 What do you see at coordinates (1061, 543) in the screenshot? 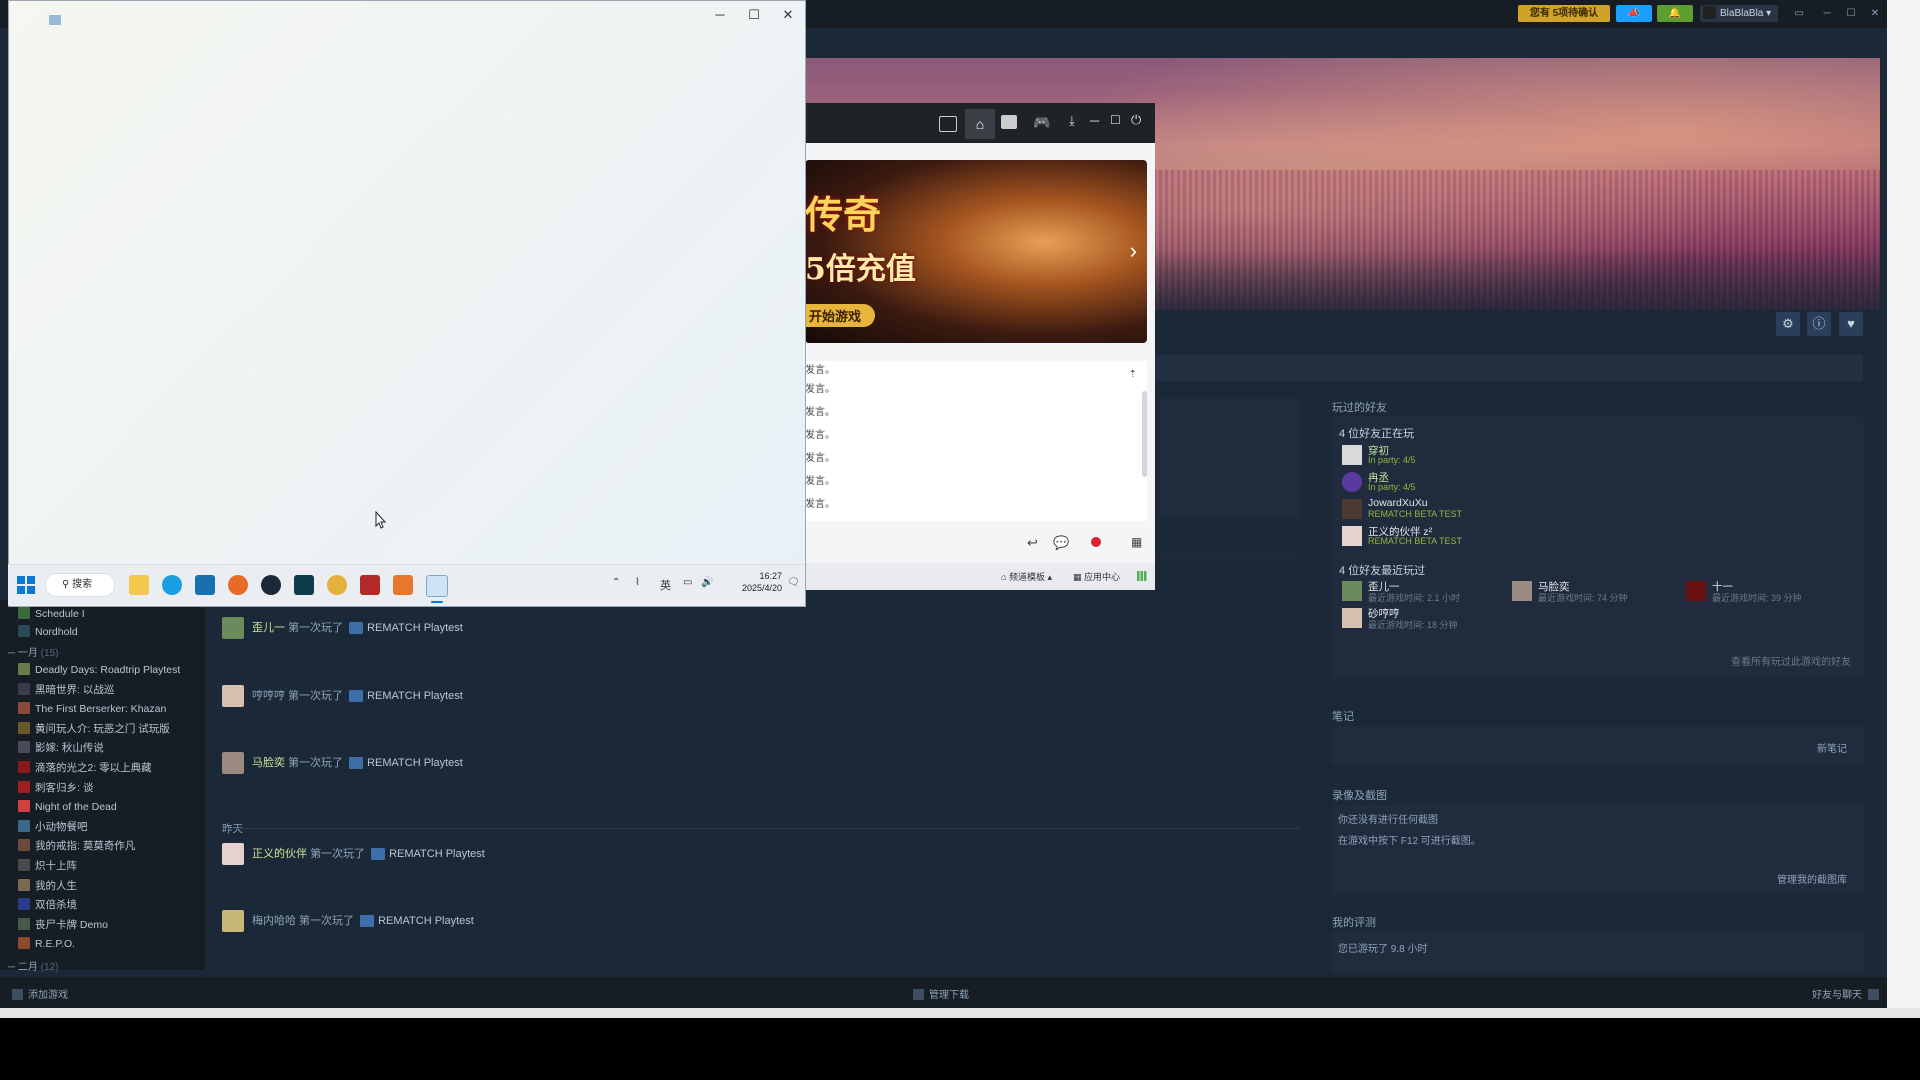
I see `chat-bubble-icon: 💬` at bounding box center [1061, 543].